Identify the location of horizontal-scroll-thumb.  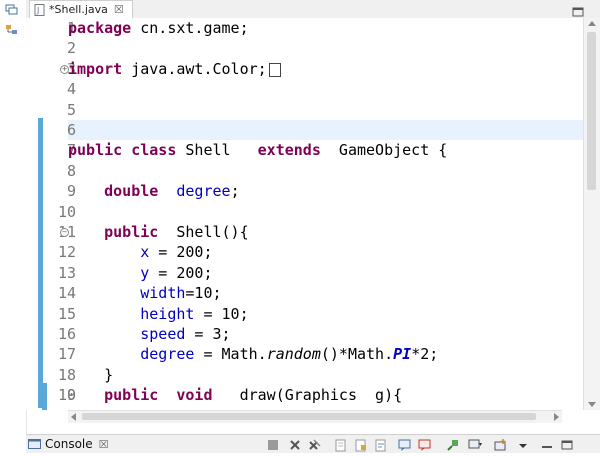
(309, 416).